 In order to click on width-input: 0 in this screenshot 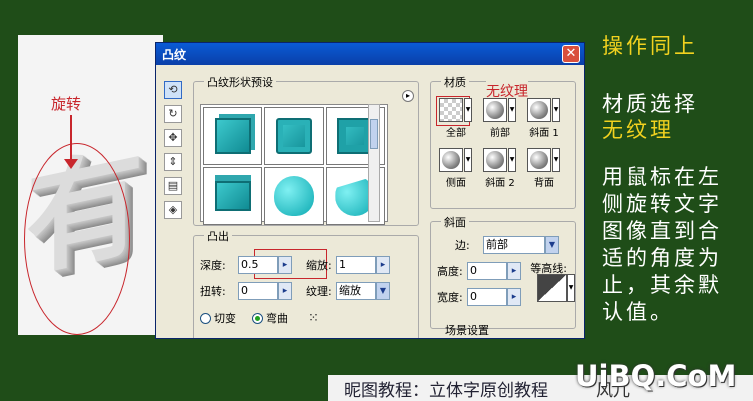, I will do `click(487, 297)`.